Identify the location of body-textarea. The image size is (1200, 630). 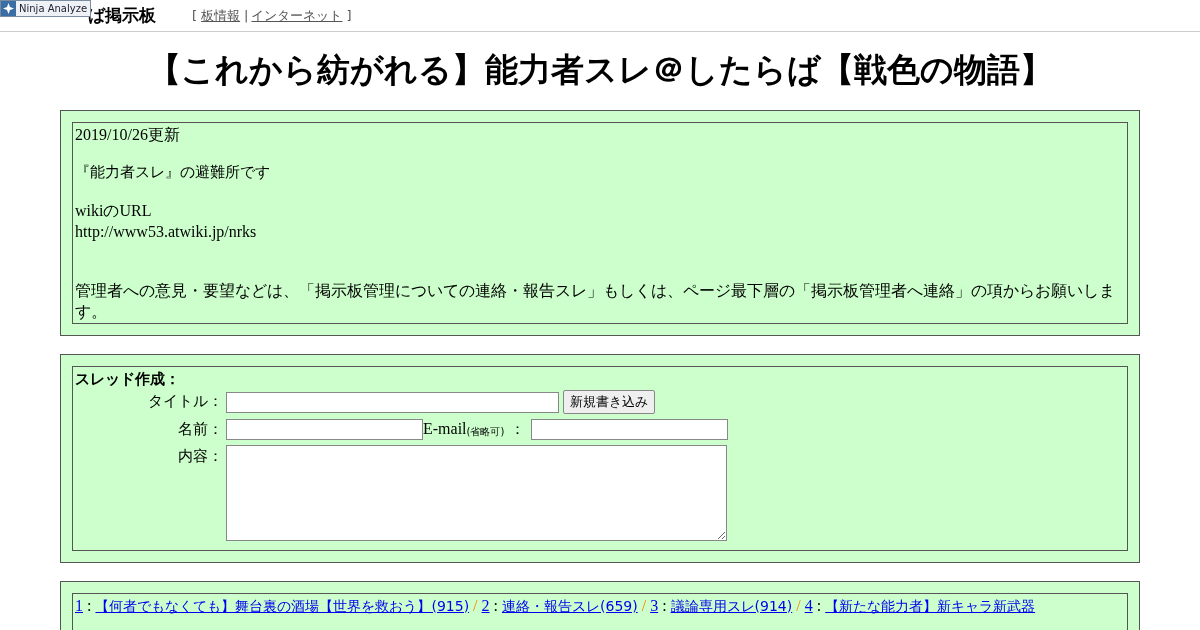
(476, 492).